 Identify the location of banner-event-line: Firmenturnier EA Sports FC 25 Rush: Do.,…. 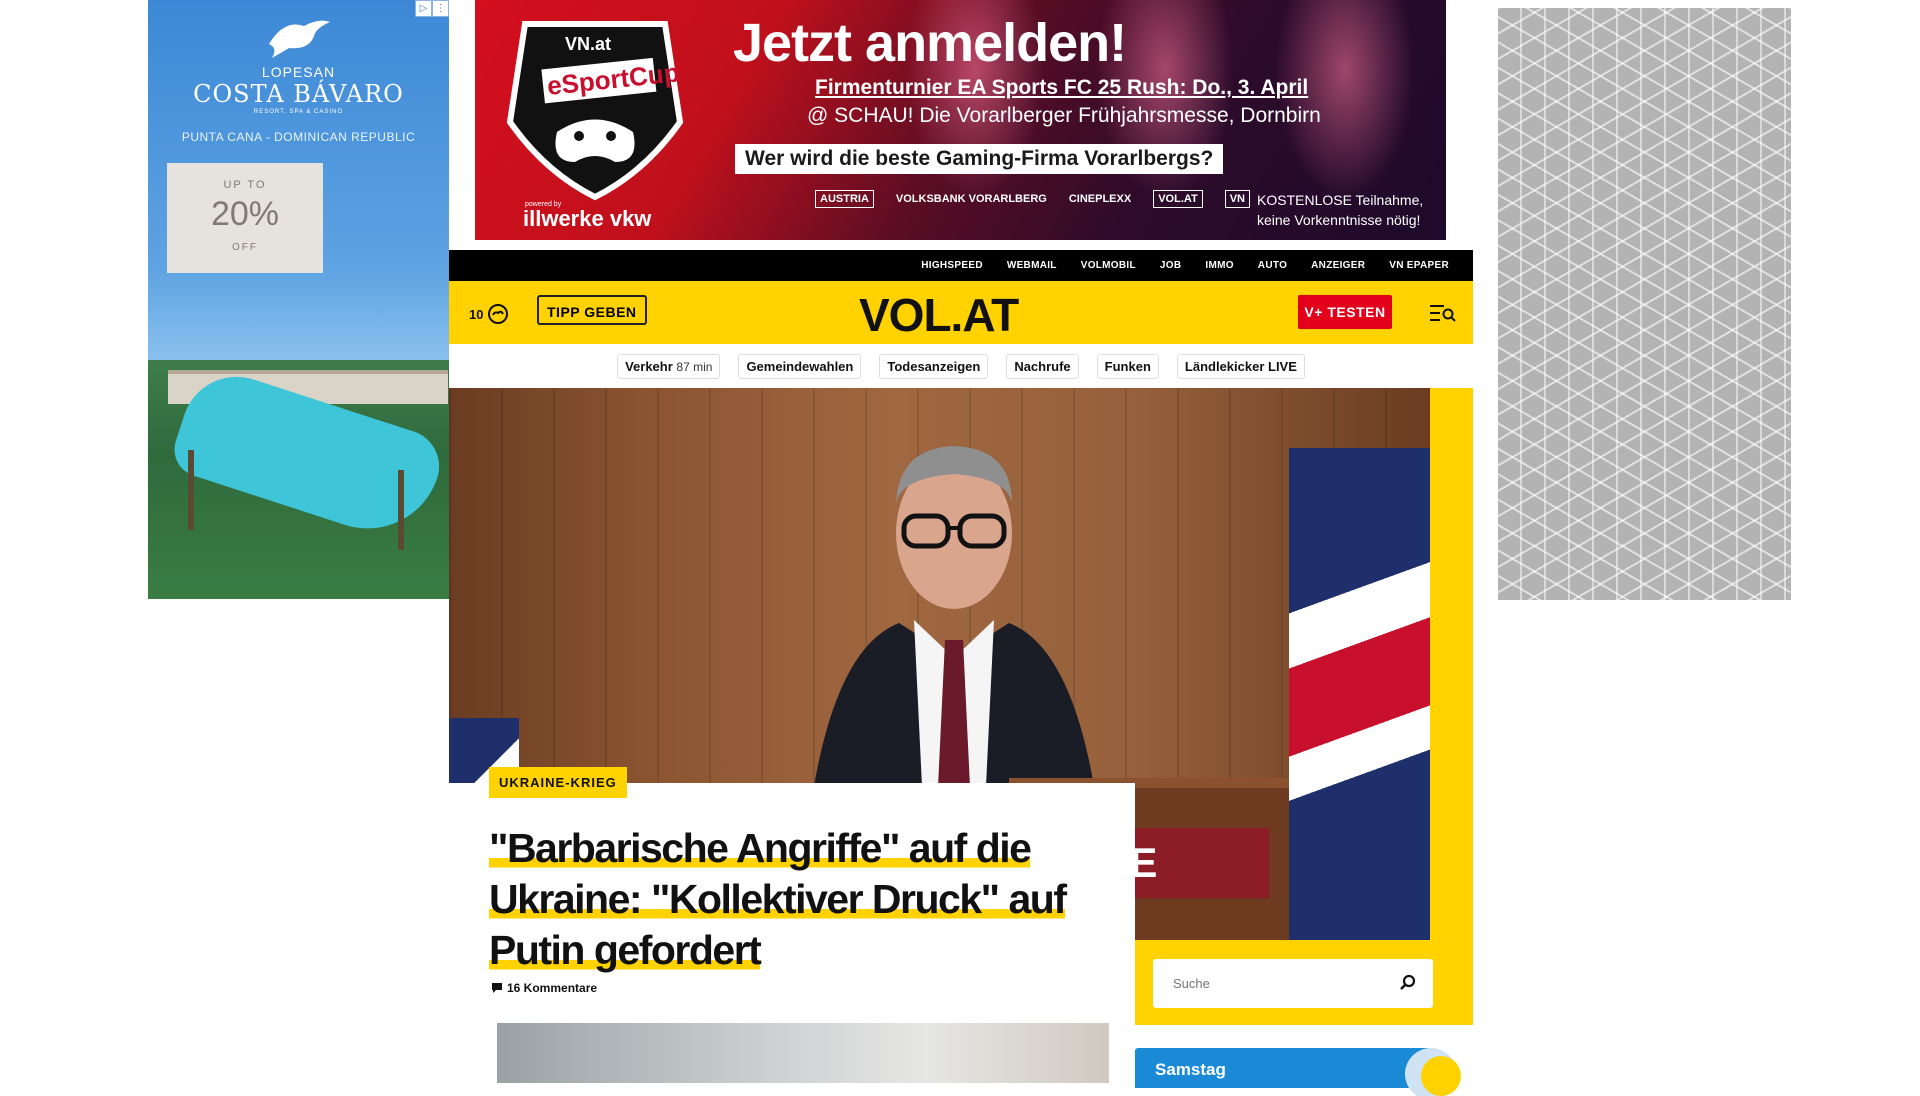
(1062, 87).